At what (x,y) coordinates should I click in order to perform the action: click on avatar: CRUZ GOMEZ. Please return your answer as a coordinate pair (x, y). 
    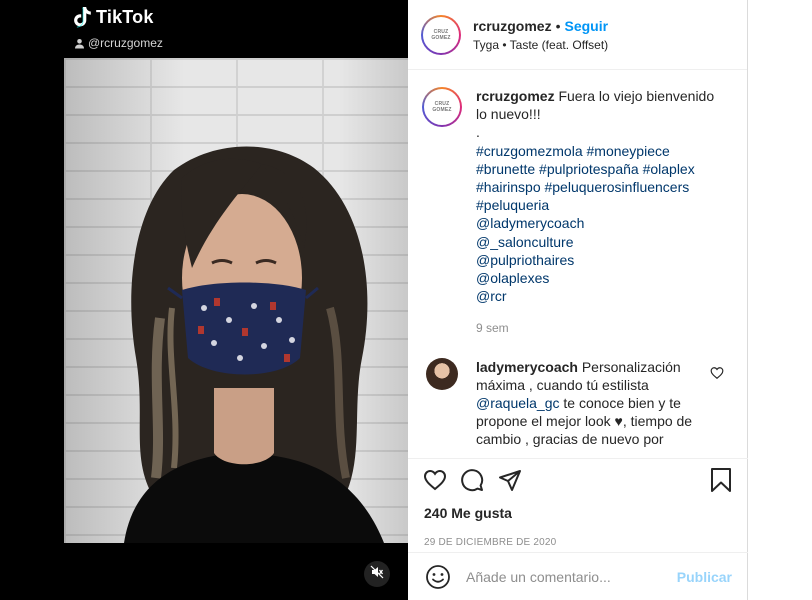
    Looking at the image, I should click on (441, 34).